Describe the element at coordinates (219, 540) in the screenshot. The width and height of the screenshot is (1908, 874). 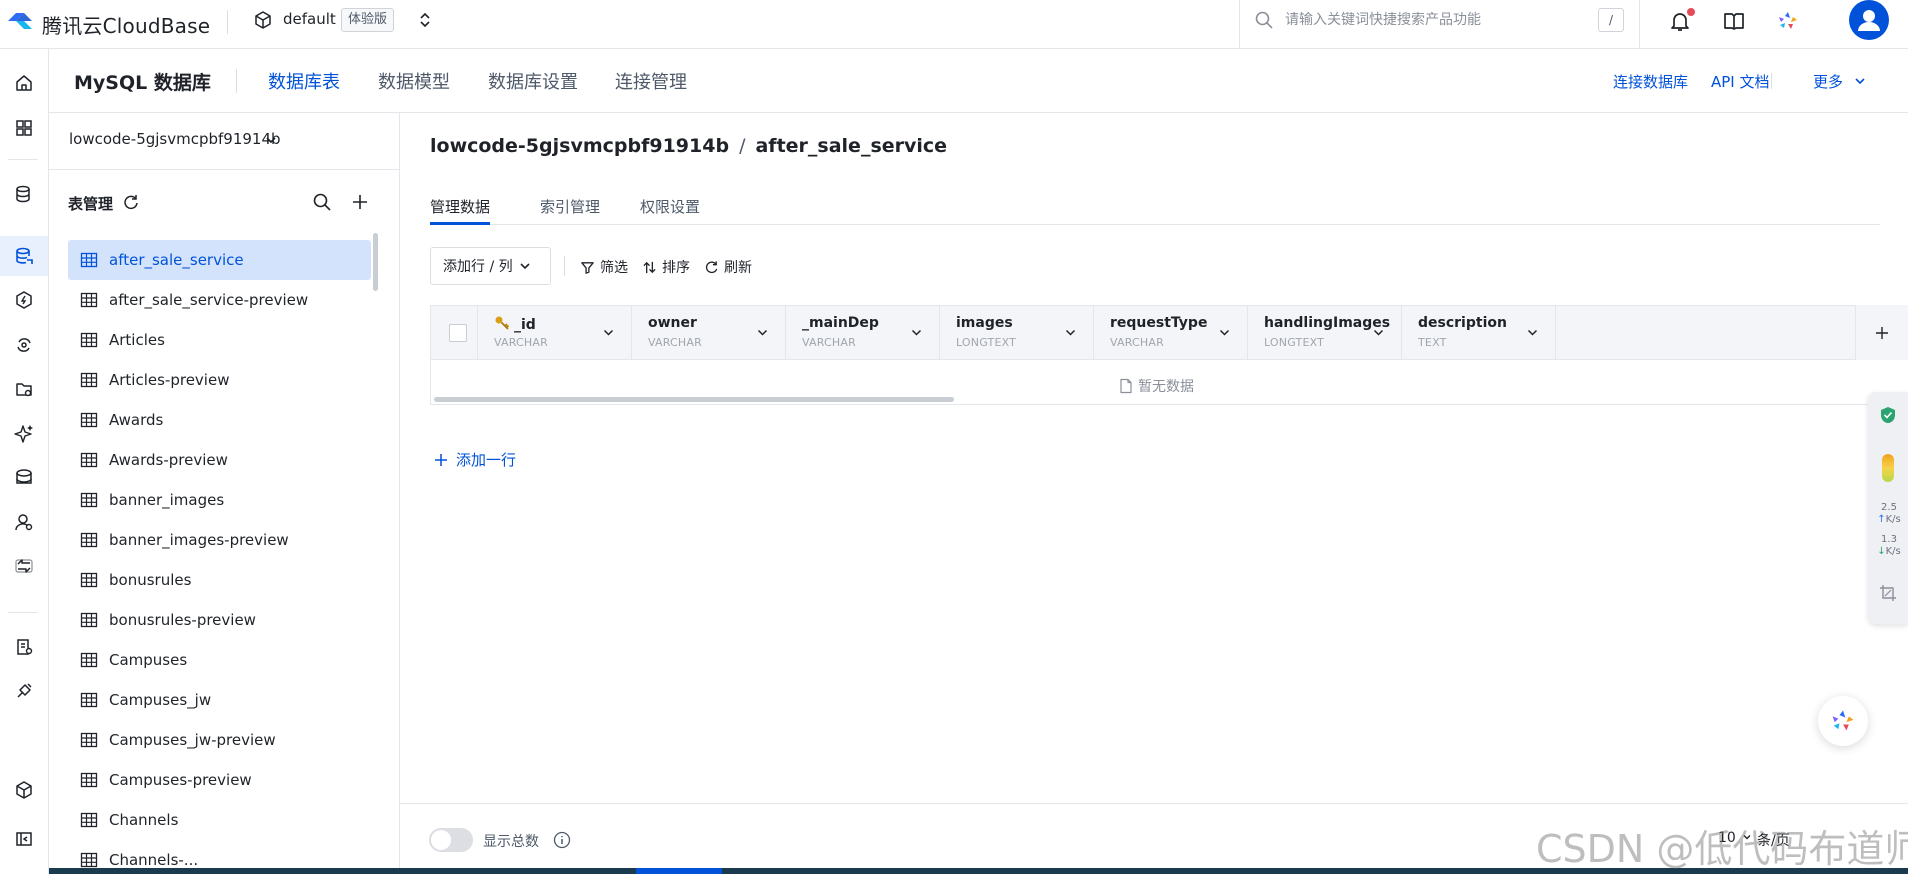
I see `table-list-item: banner_images-preview` at that location.